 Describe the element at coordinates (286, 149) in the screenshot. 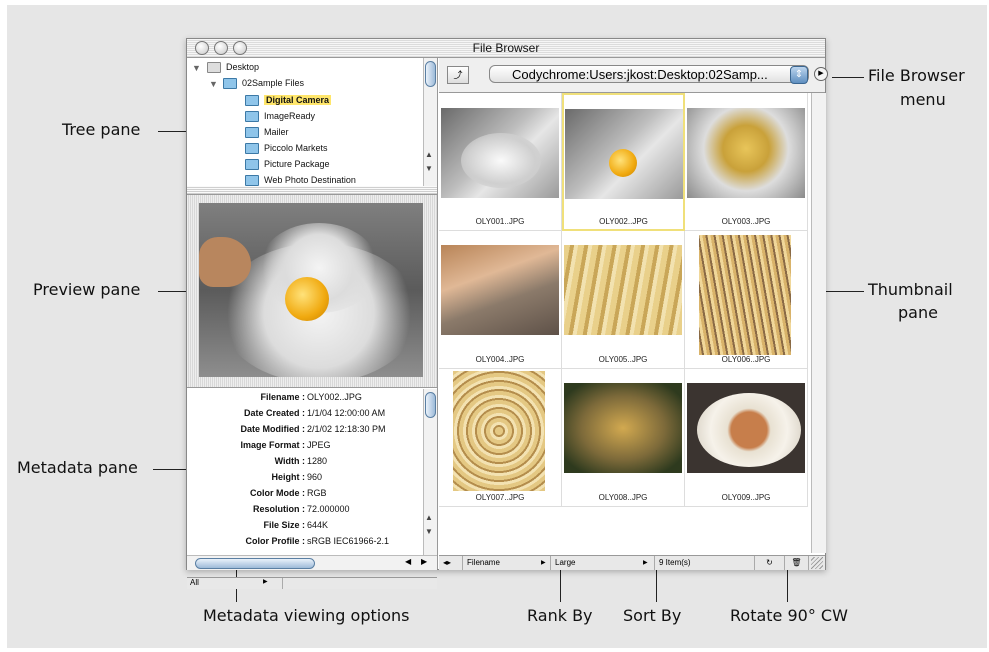

I see `tree-item: Piccolo Markets` at that location.